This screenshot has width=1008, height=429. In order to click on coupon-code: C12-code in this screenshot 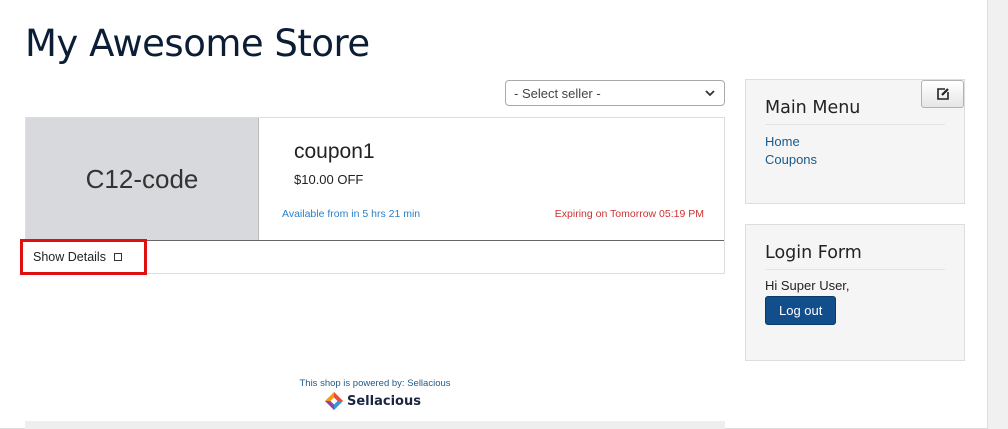, I will do `click(142, 179)`.